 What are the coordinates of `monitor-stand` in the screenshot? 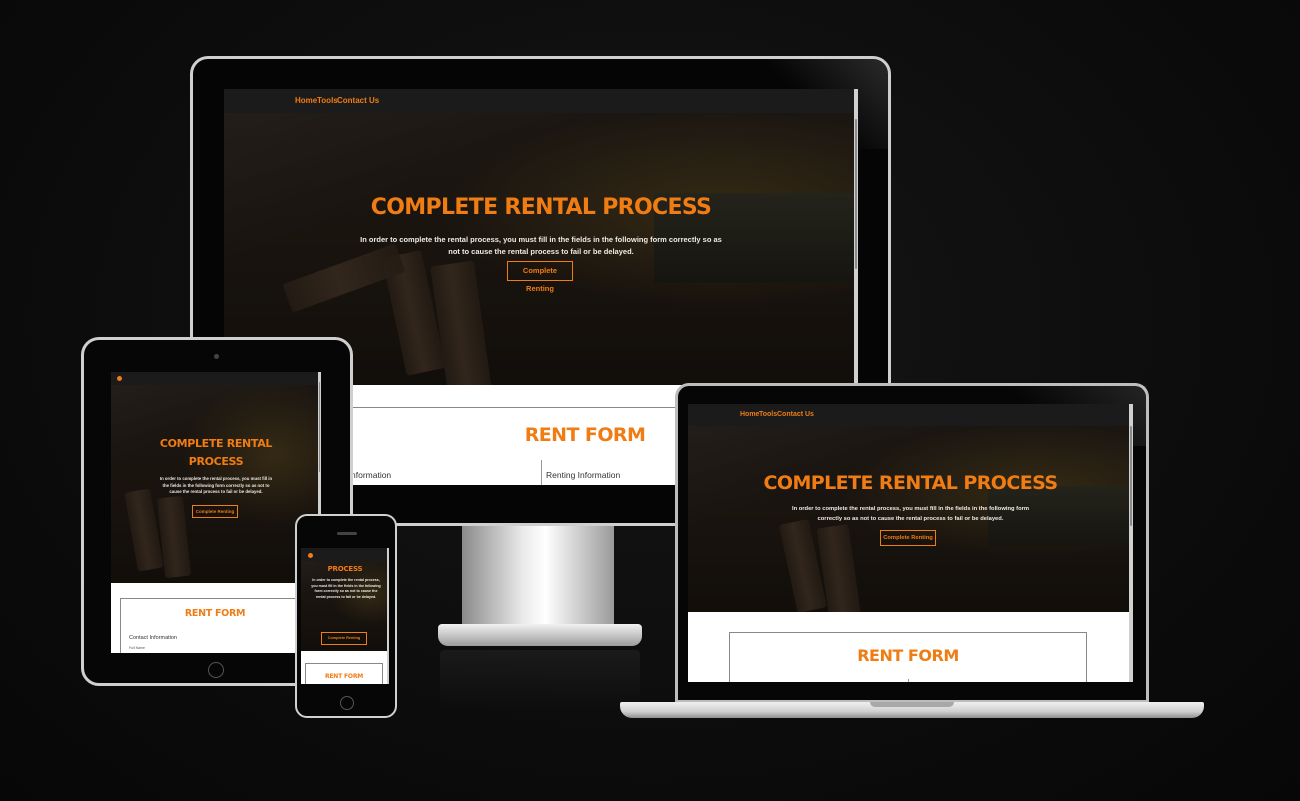 It's located at (538, 581).